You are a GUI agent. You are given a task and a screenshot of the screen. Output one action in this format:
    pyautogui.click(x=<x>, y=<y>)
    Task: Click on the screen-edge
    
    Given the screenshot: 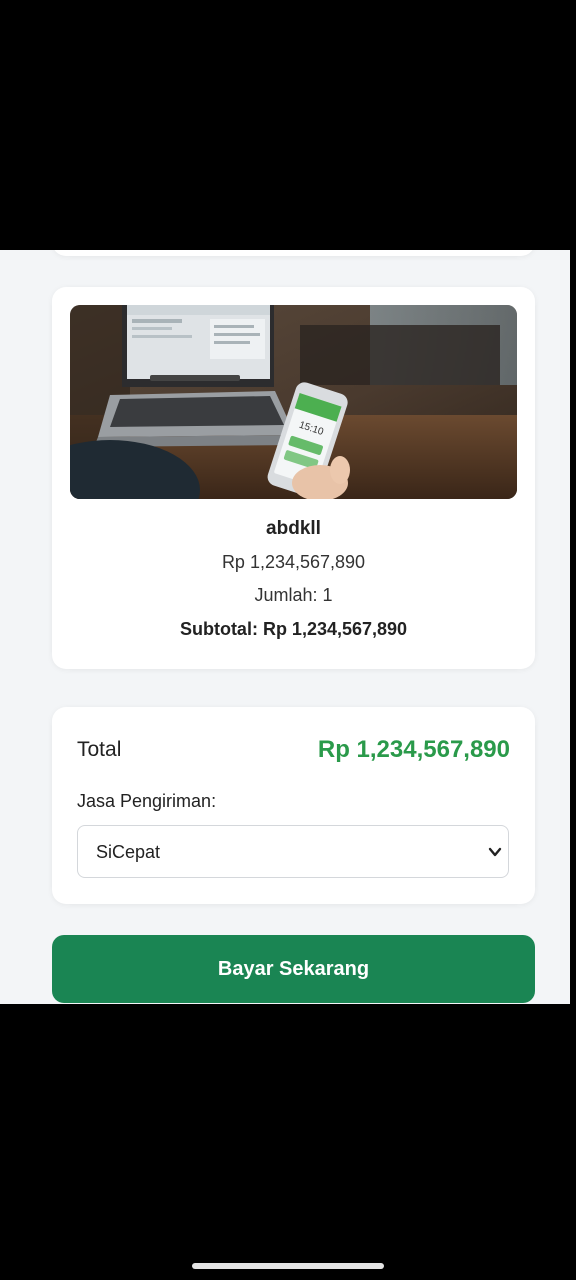 What is the action you would take?
    pyautogui.click(x=573, y=627)
    